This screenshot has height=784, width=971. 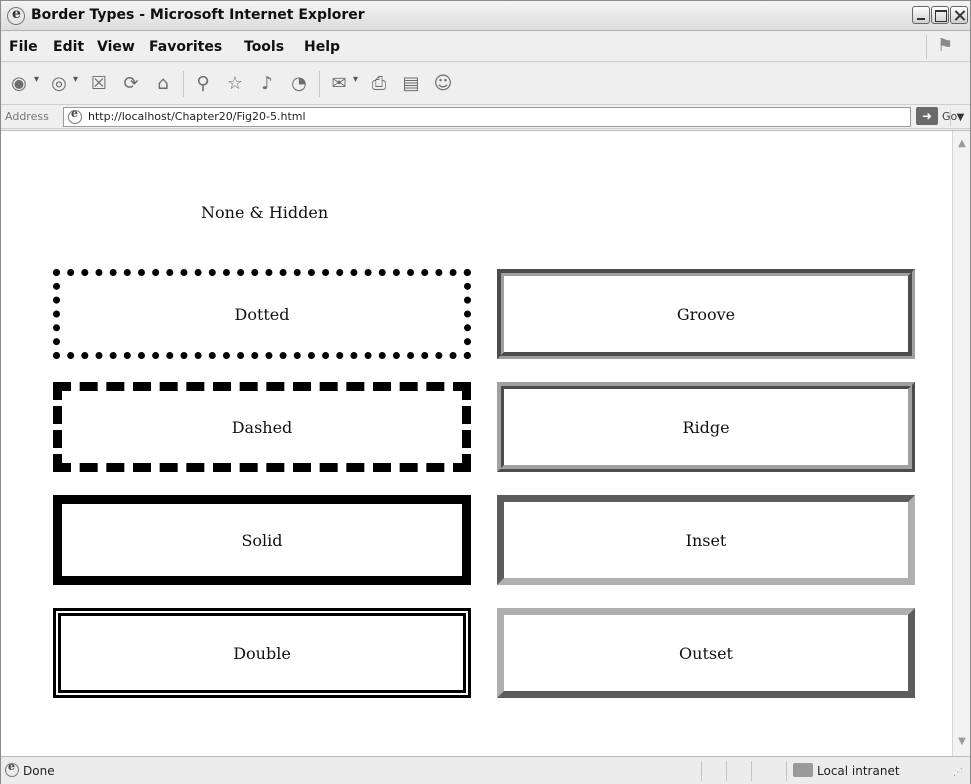 What do you see at coordinates (379, 84) in the screenshot?
I see `print-icon: ⎙` at bounding box center [379, 84].